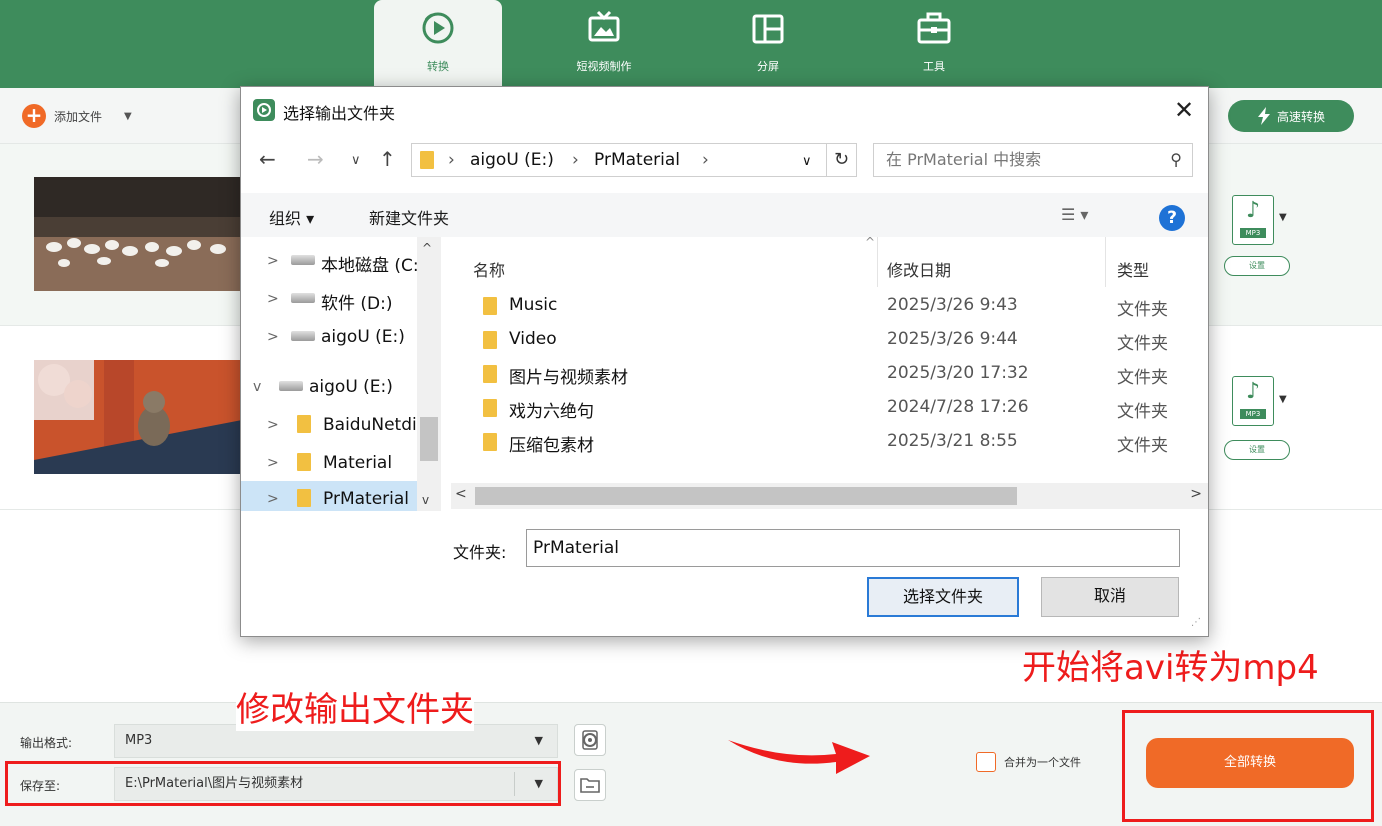 The height and width of the screenshot is (826, 1382). I want to click on tree-item-material: > Material, so click(330, 464).